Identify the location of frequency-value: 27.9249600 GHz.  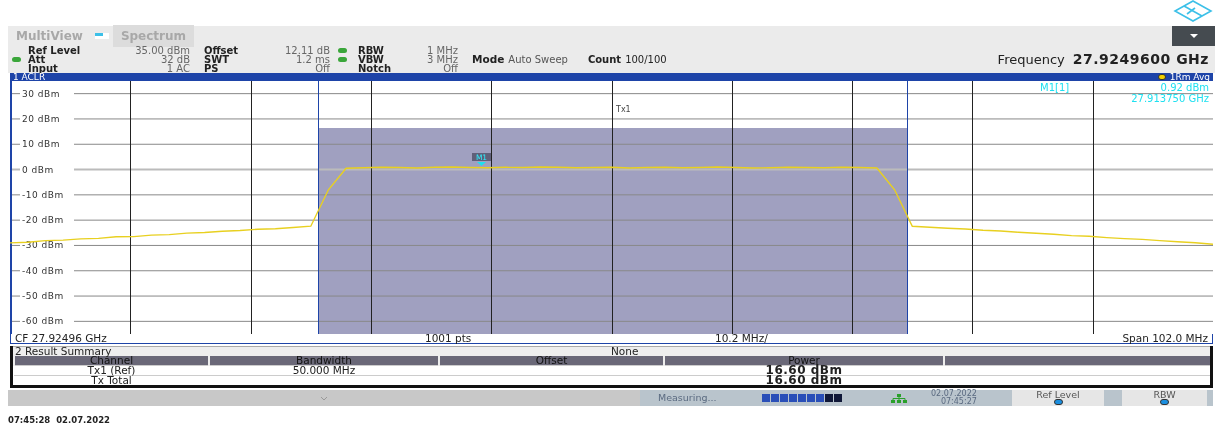
(1140, 59).